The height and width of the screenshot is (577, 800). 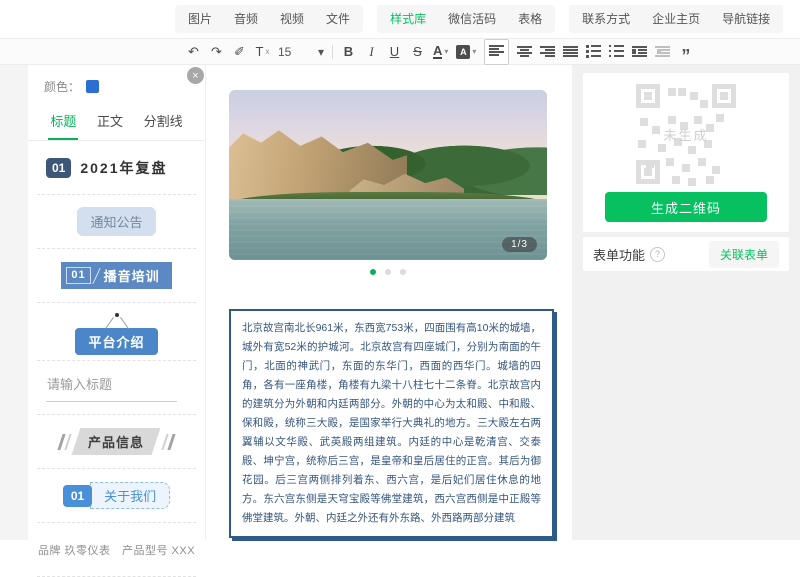 I want to click on tab-divider: 分割线, so click(x=163, y=121).